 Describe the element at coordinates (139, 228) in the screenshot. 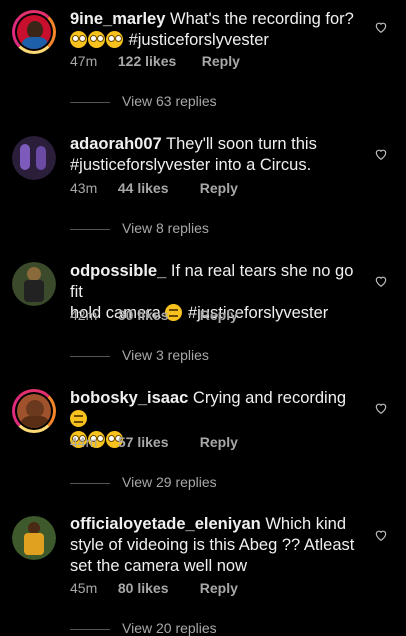

I see `view-replies-button: View 8 replies` at that location.